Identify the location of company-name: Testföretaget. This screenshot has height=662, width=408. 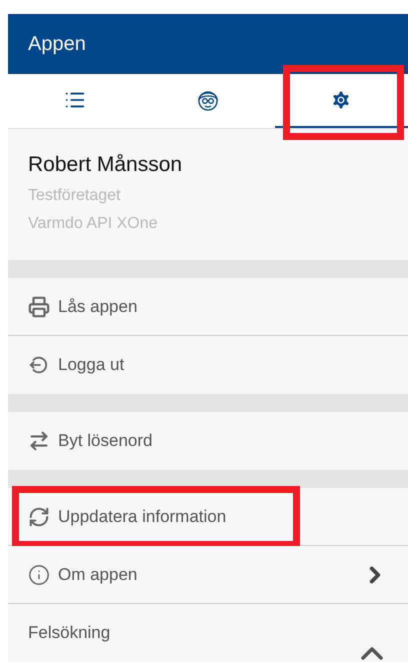
(75, 196).